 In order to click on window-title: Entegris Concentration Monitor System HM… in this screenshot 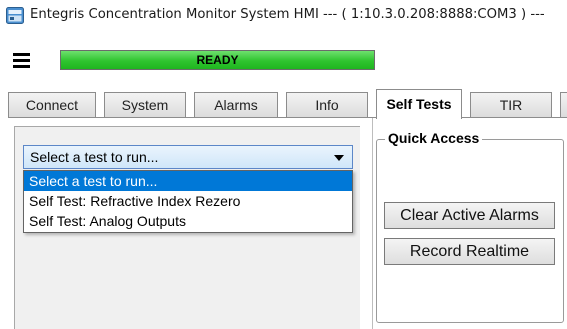, I will do `click(287, 14)`.